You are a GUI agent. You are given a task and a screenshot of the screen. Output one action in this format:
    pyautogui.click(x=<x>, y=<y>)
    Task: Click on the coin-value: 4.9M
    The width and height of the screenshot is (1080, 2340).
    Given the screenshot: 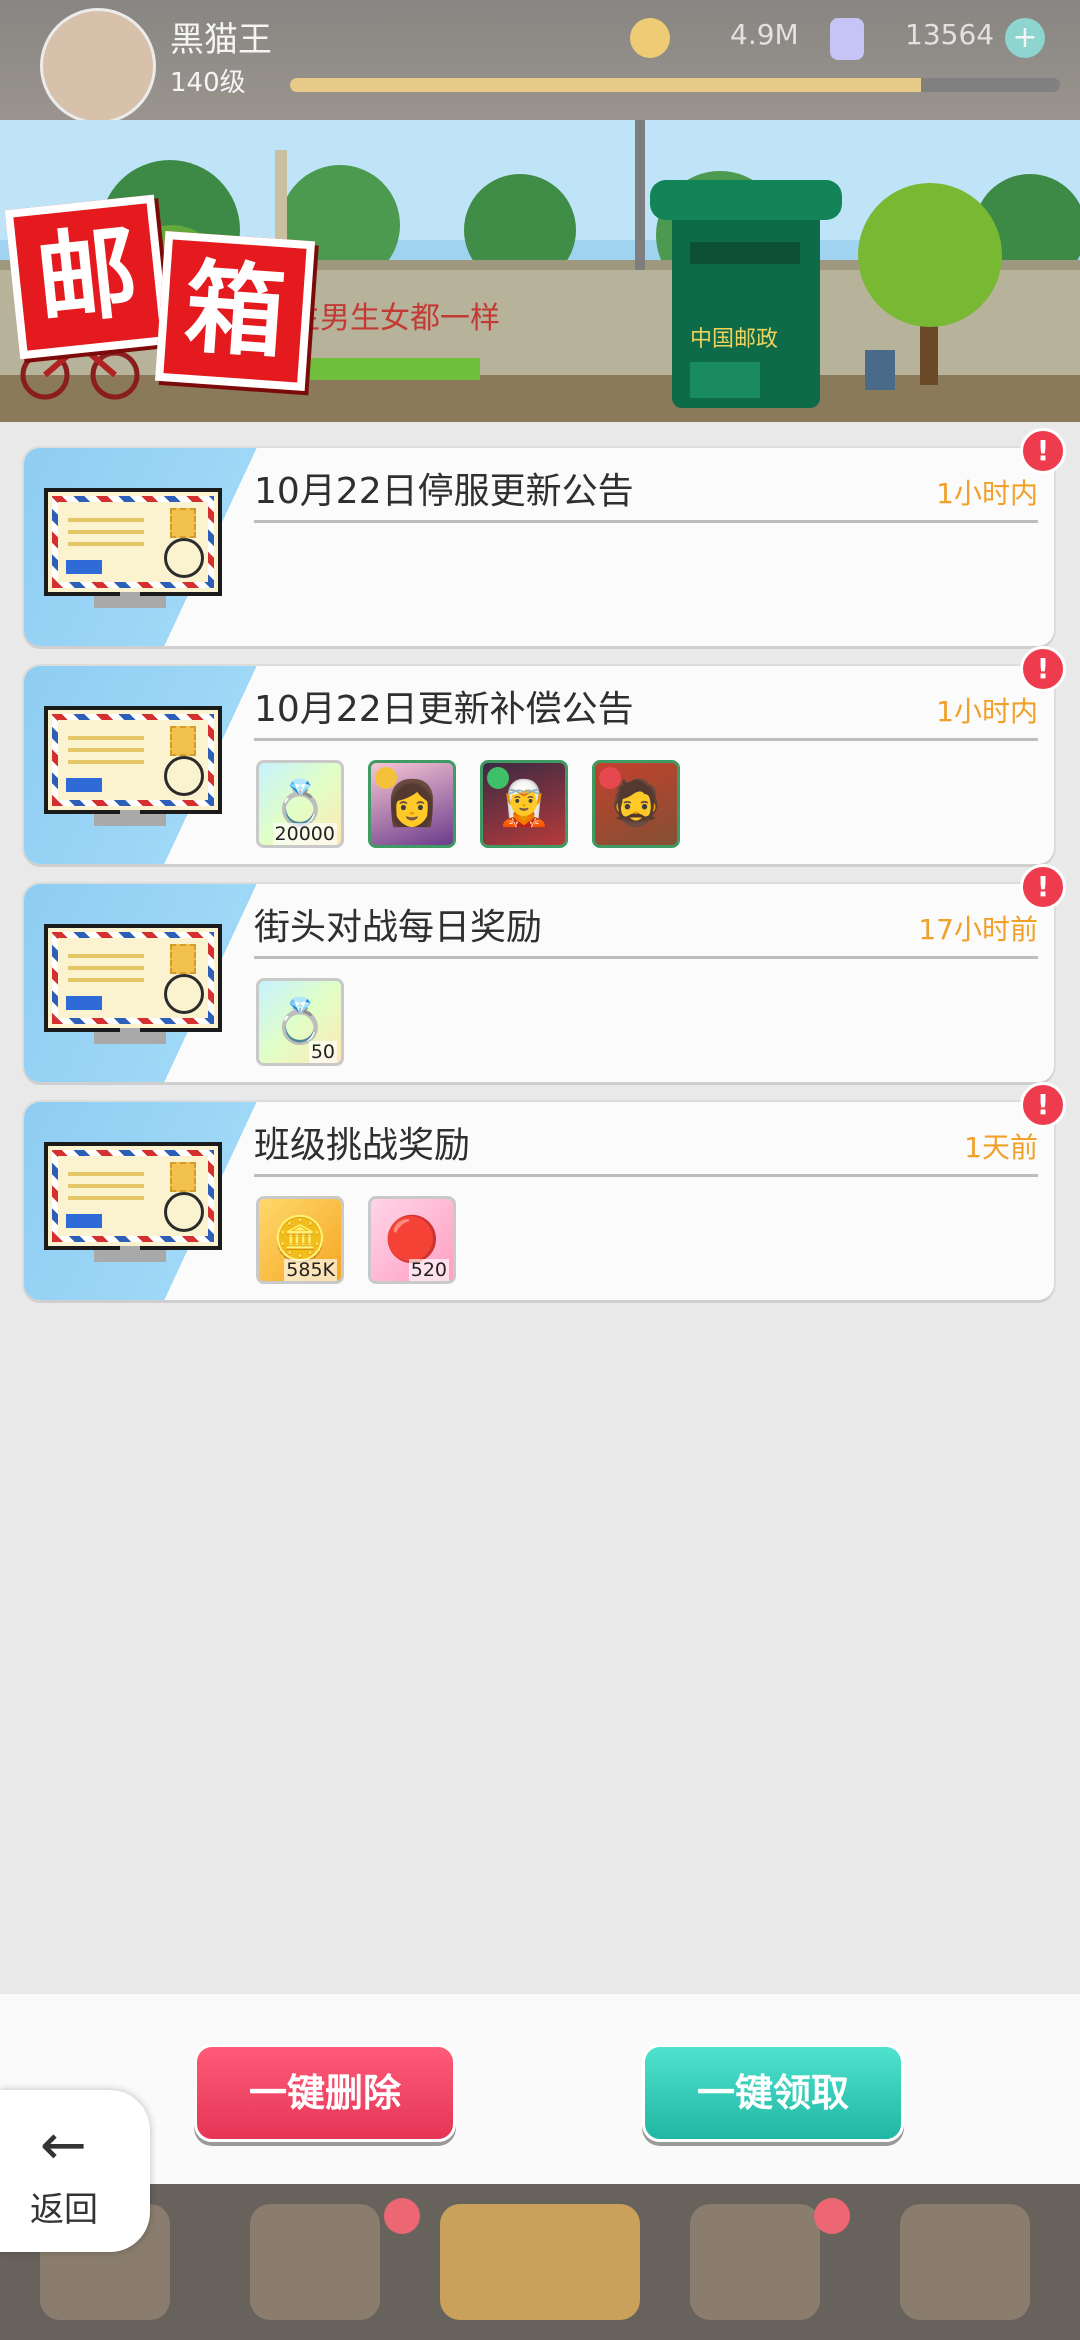 What is the action you would take?
    pyautogui.click(x=764, y=34)
    